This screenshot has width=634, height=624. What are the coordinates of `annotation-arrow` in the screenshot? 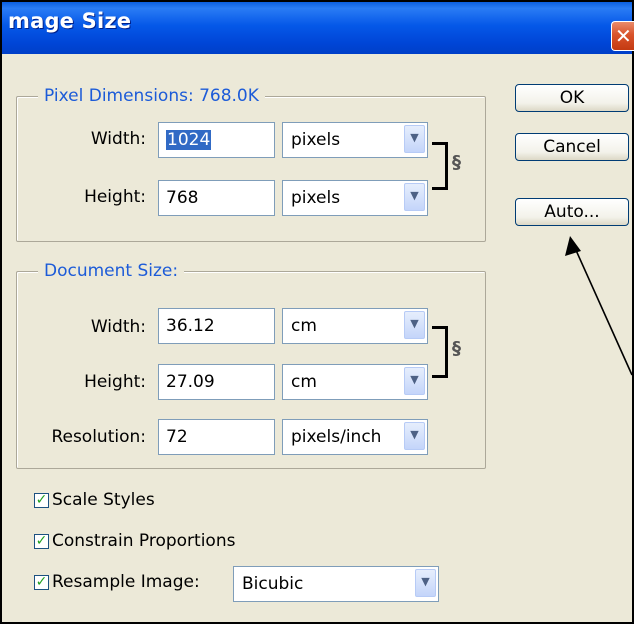 It's located at (599, 306).